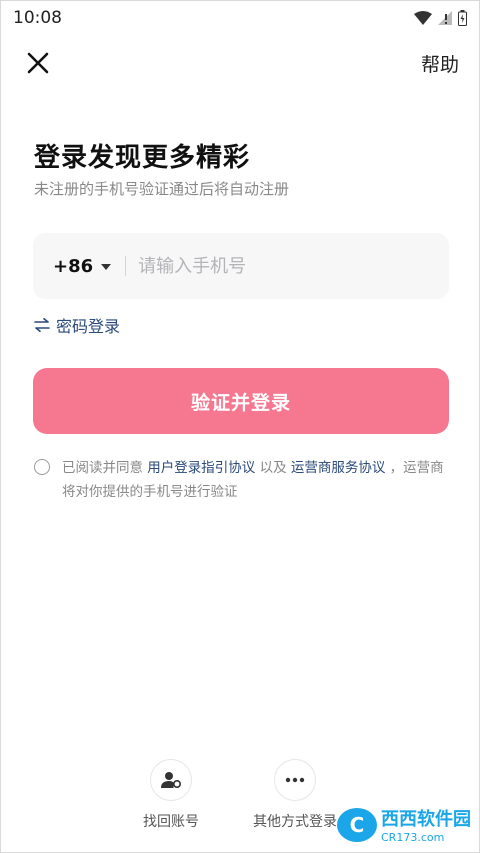  What do you see at coordinates (73, 266) in the screenshot?
I see `country-code: +86` at bounding box center [73, 266].